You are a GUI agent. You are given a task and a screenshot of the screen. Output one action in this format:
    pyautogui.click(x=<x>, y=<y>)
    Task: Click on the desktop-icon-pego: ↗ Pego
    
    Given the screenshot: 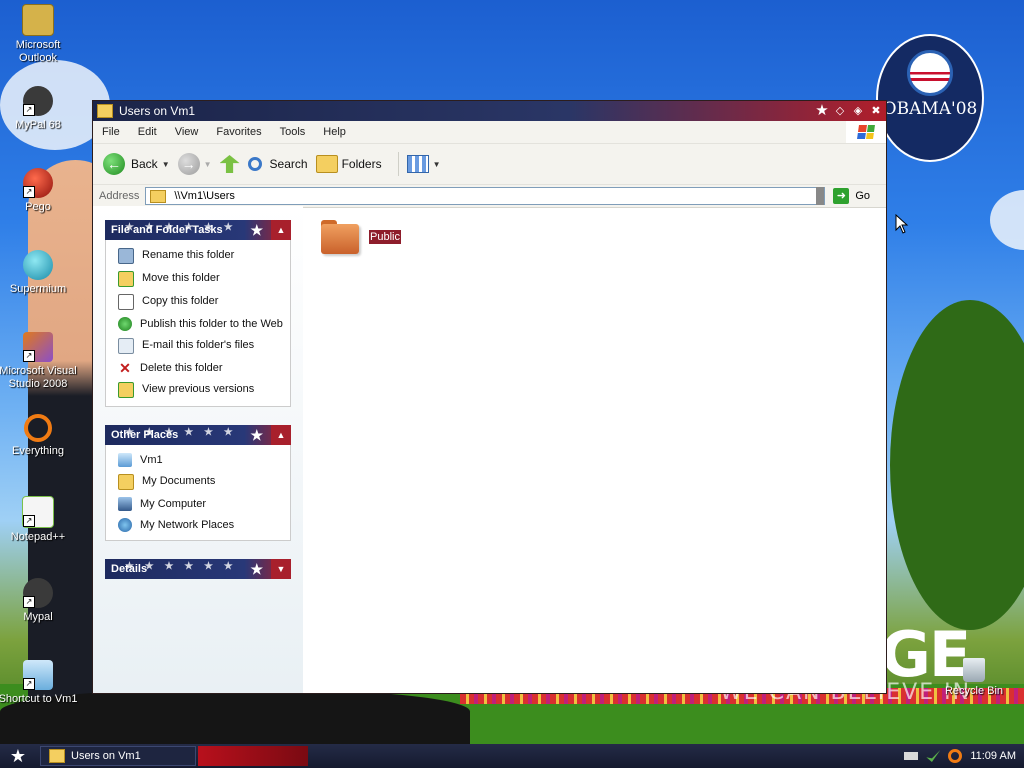 What is the action you would take?
    pyautogui.click(x=40, y=191)
    